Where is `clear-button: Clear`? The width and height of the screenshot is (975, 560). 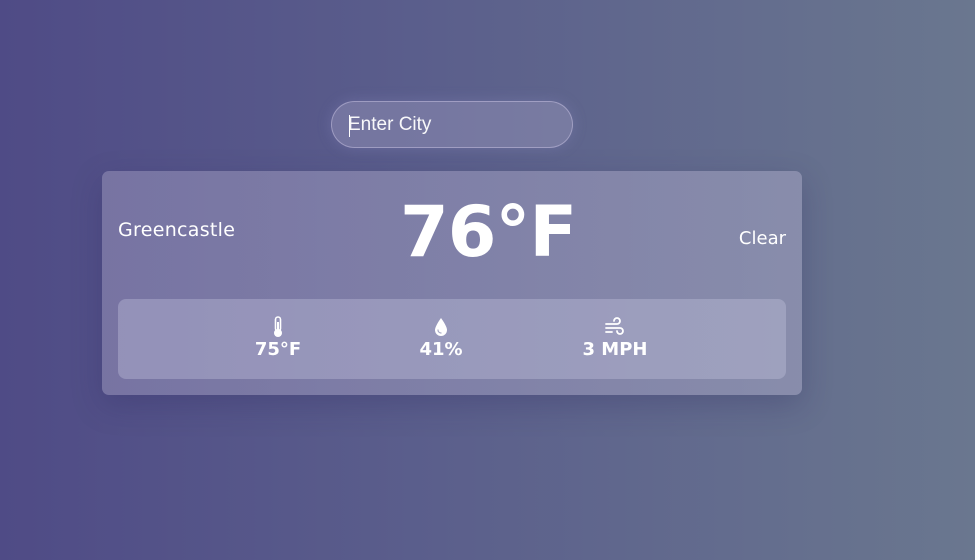 clear-button: Clear is located at coordinates (762, 238).